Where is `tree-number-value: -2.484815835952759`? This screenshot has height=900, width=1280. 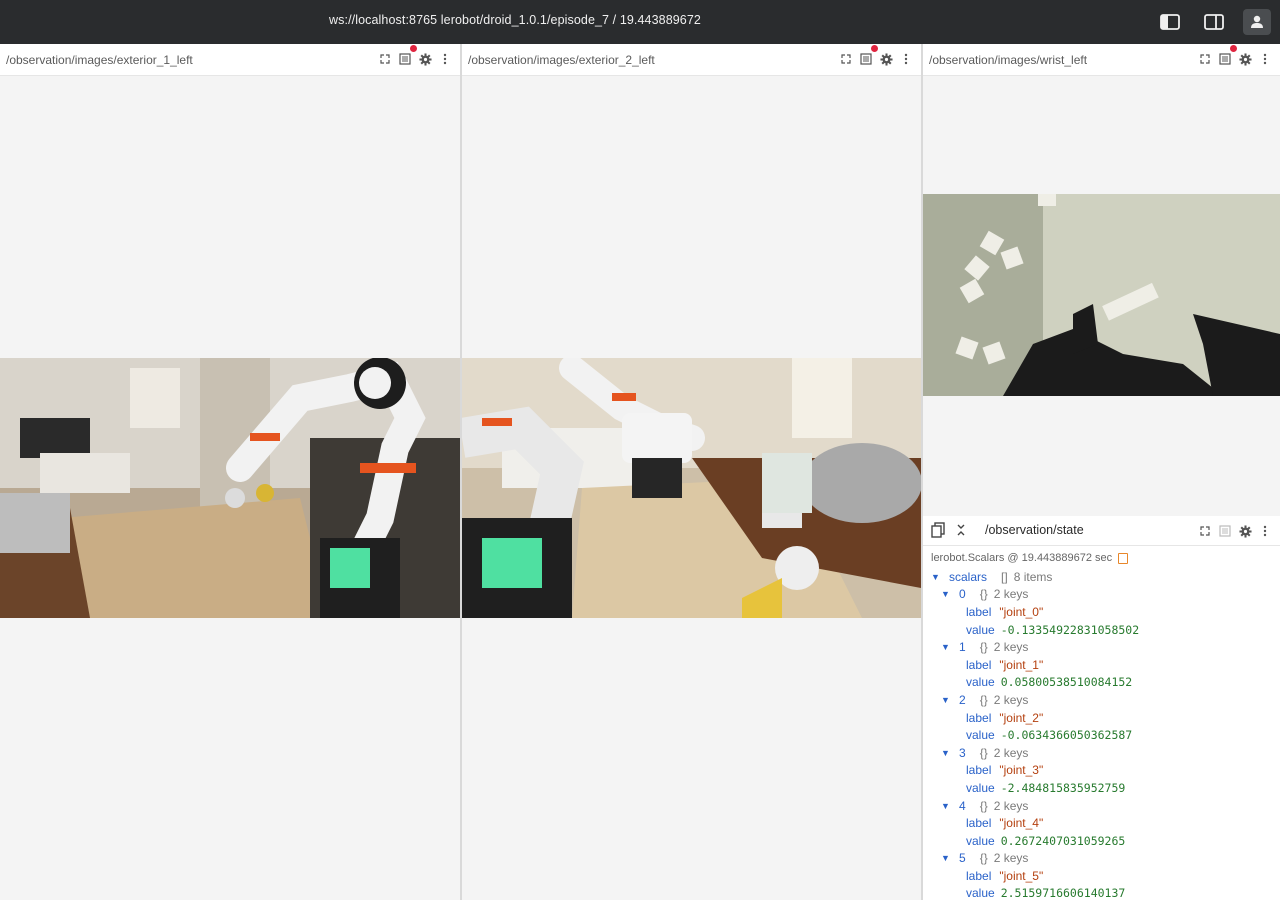
tree-number-value: -2.484815835952759 is located at coordinates (1063, 787).